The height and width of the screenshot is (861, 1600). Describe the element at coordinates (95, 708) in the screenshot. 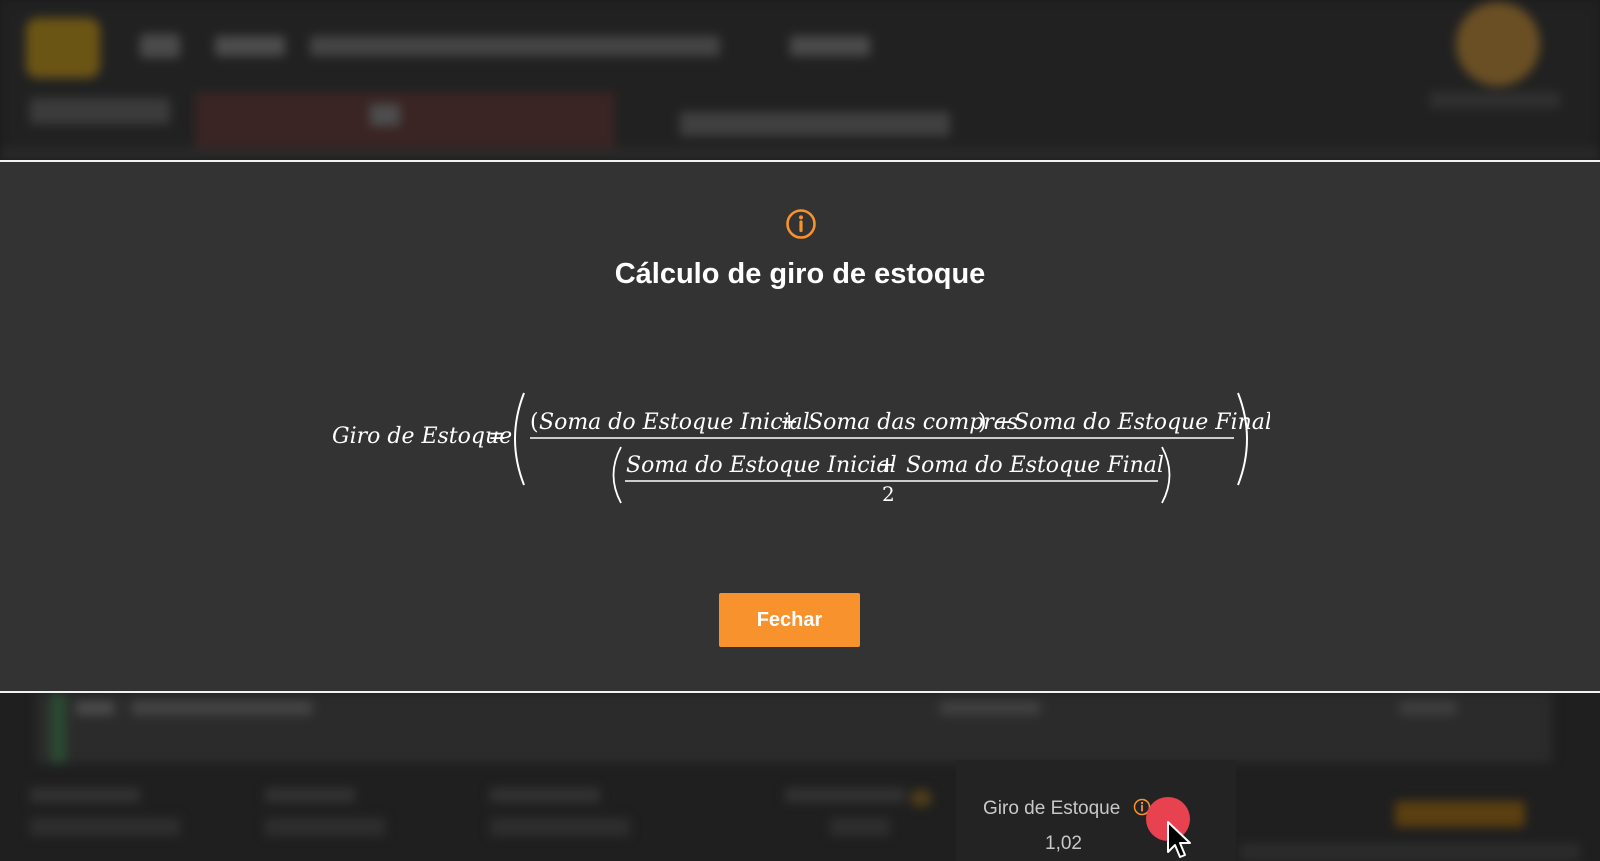

I see `row-code` at that location.